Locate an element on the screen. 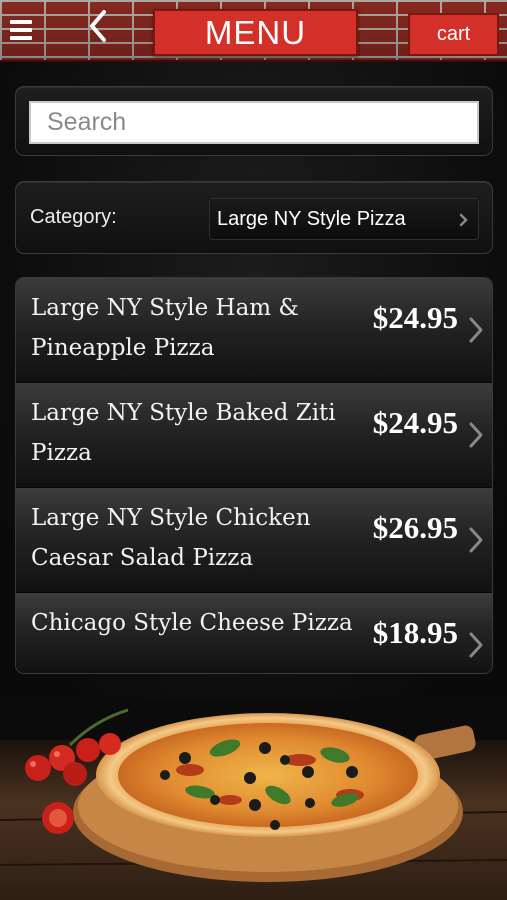  category-select: Large NY Style Pizza is located at coordinates (344, 219).